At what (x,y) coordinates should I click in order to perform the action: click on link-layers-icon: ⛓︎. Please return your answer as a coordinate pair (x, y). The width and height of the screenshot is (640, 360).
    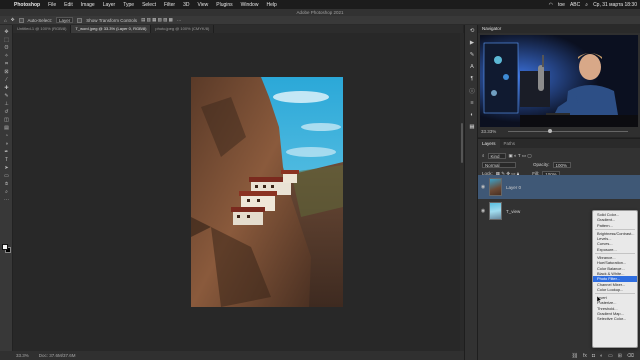
    Looking at the image, I should click on (575, 356).